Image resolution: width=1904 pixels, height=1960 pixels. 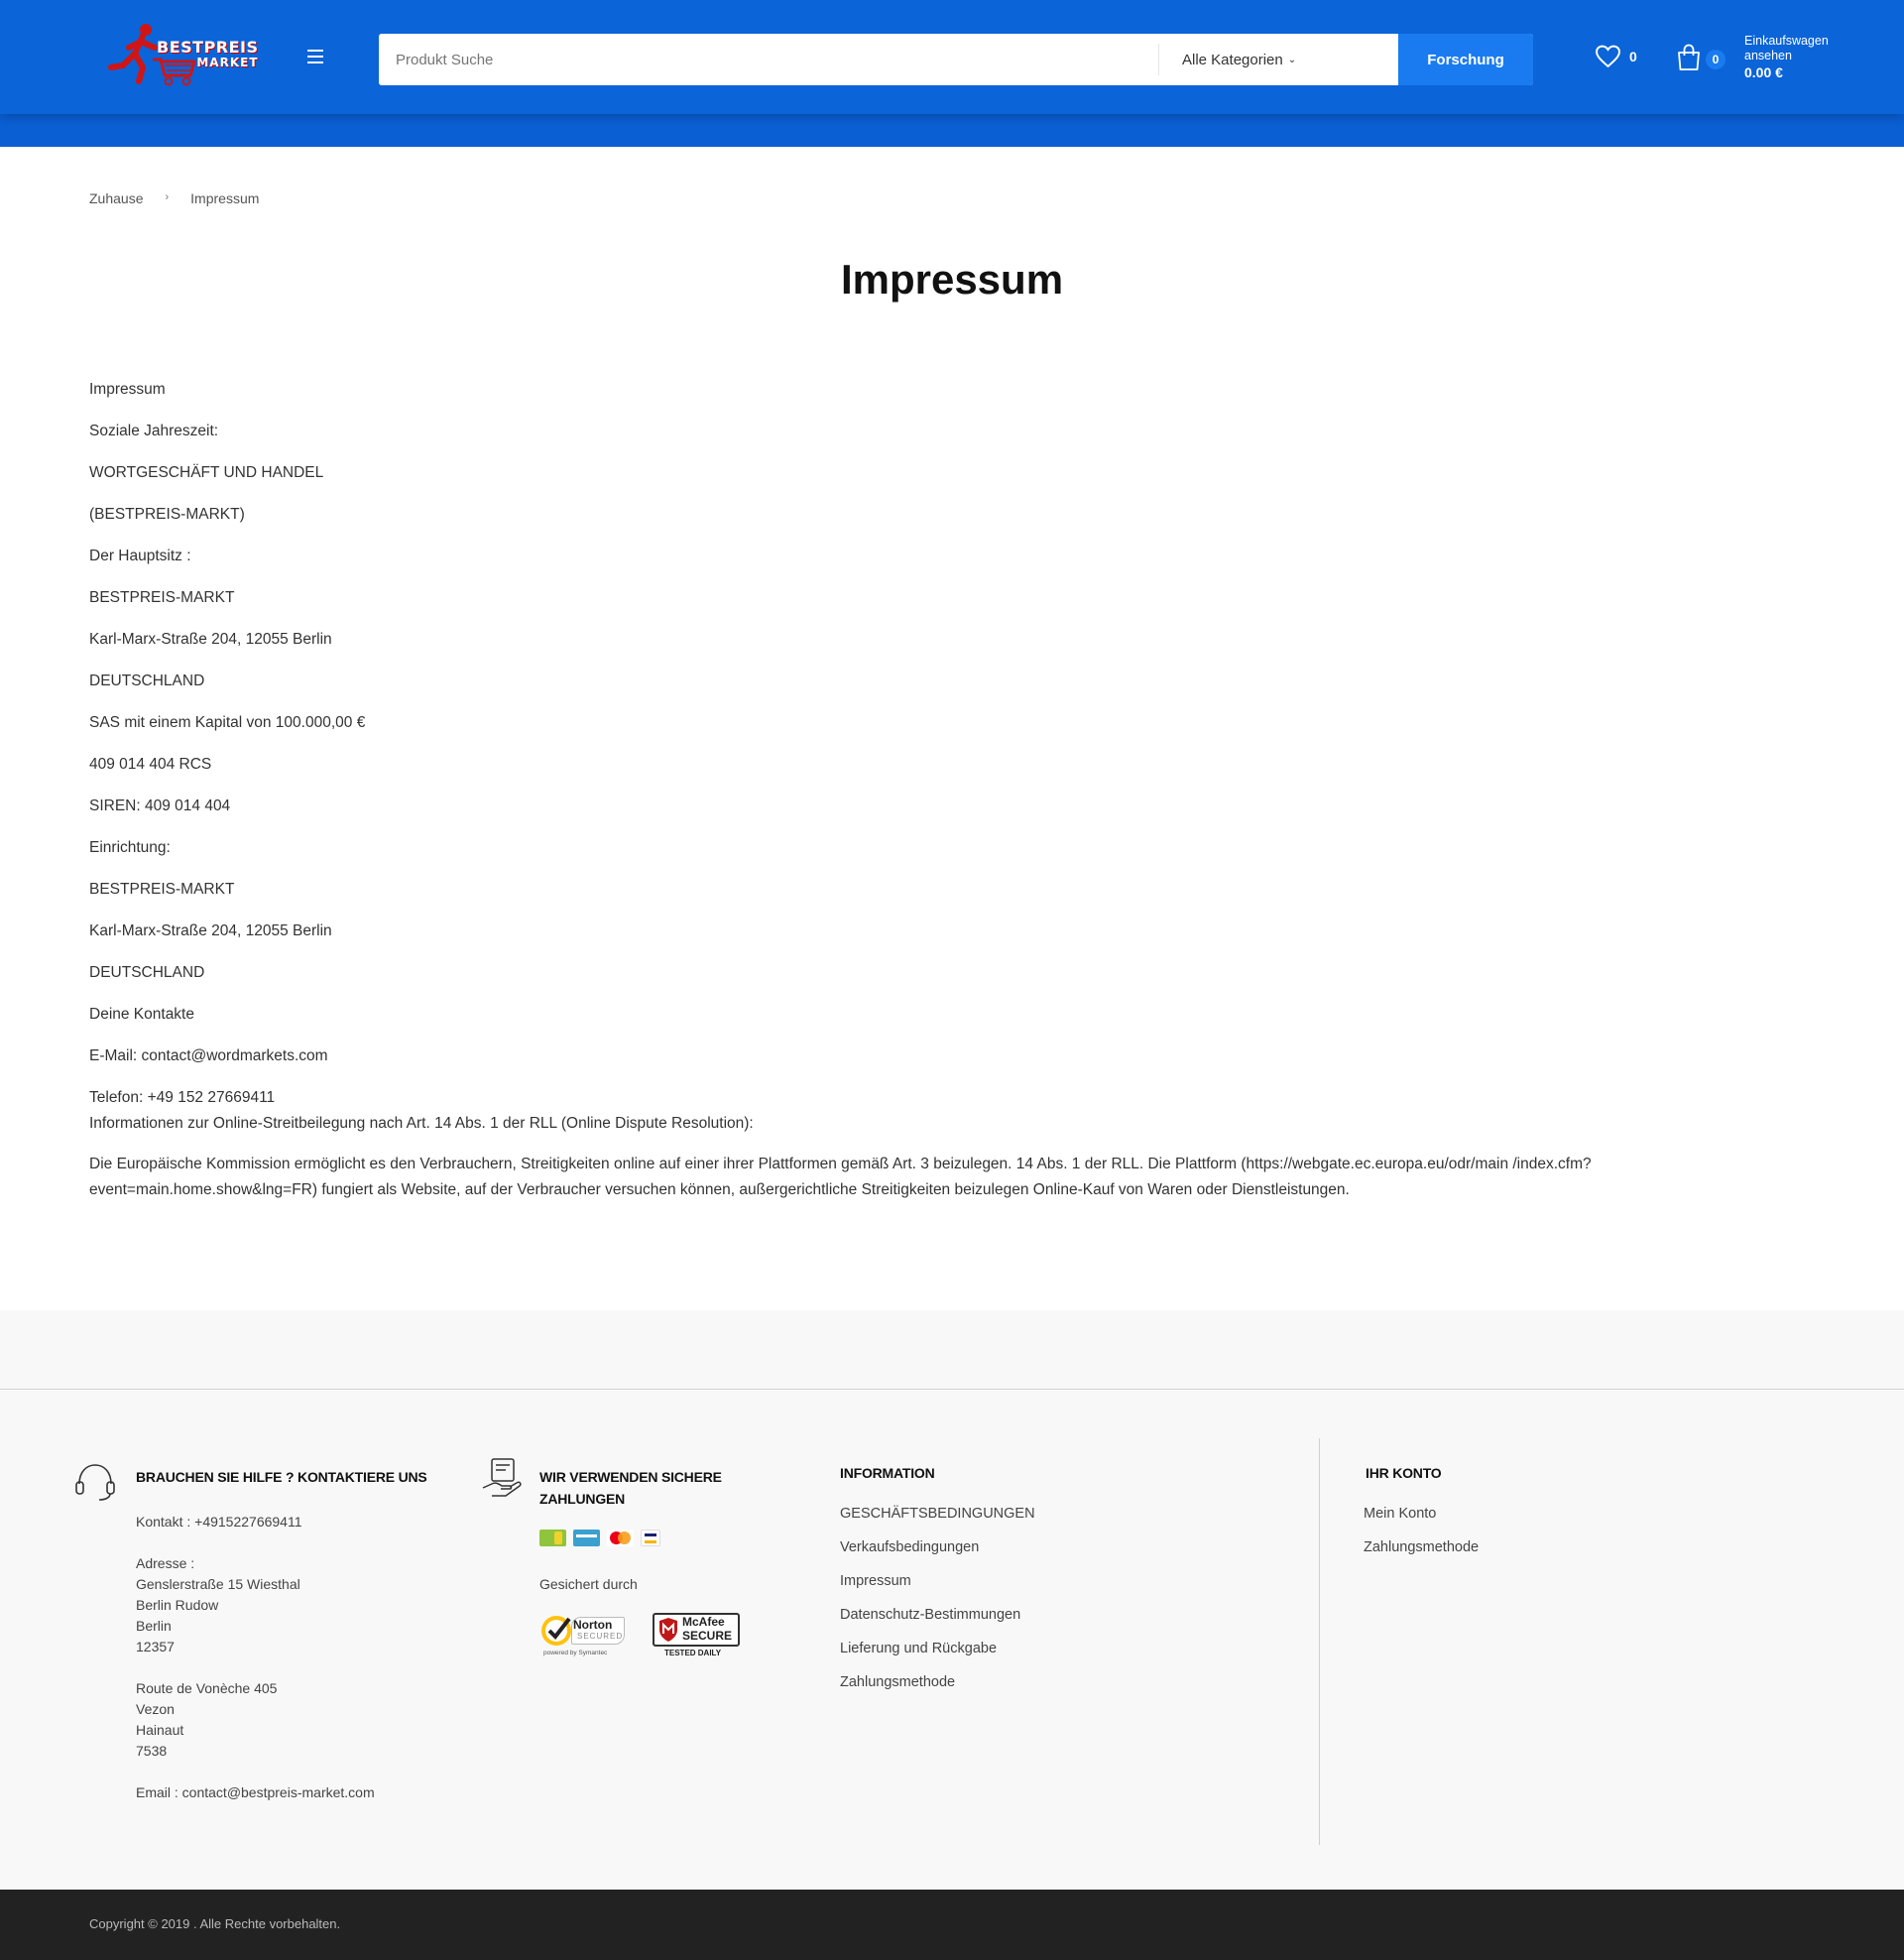 What do you see at coordinates (952, 1350) in the screenshot?
I see `footer-top-band` at bounding box center [952, 1350].